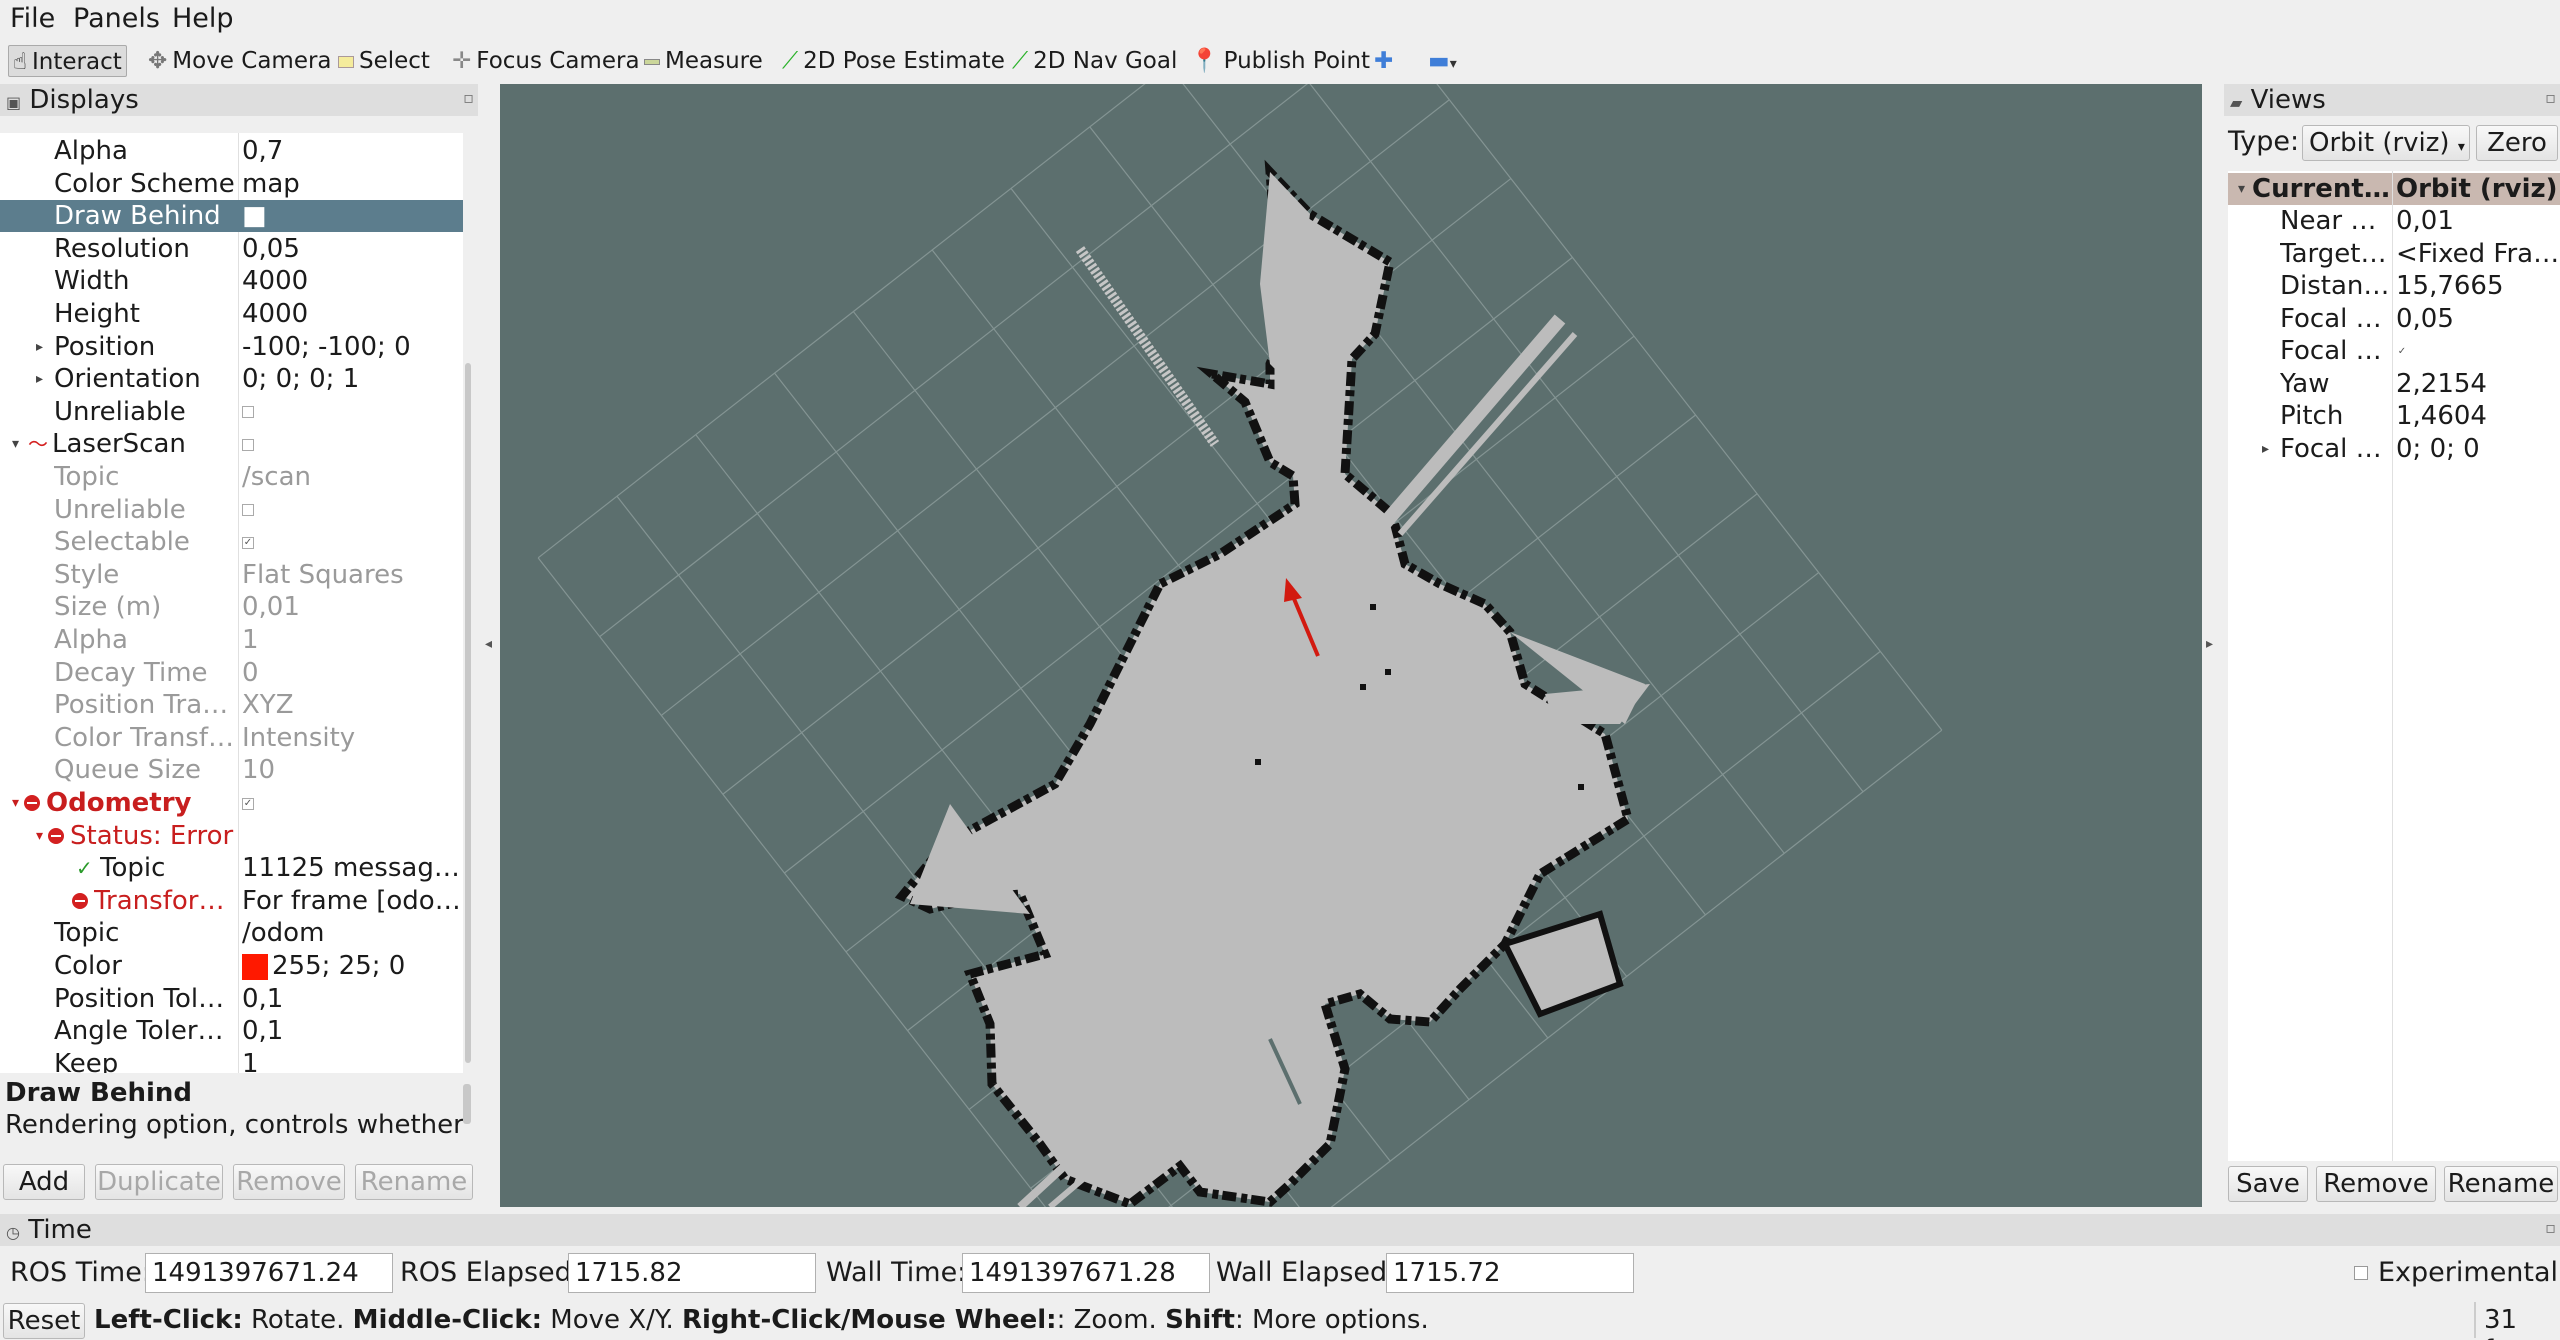 The height and width of the screenshot is (1340, 2560). What do you see at coordinates (384, 61) in the screenshot?
I see `tool-select: Select` at bounding box center [384, 61].